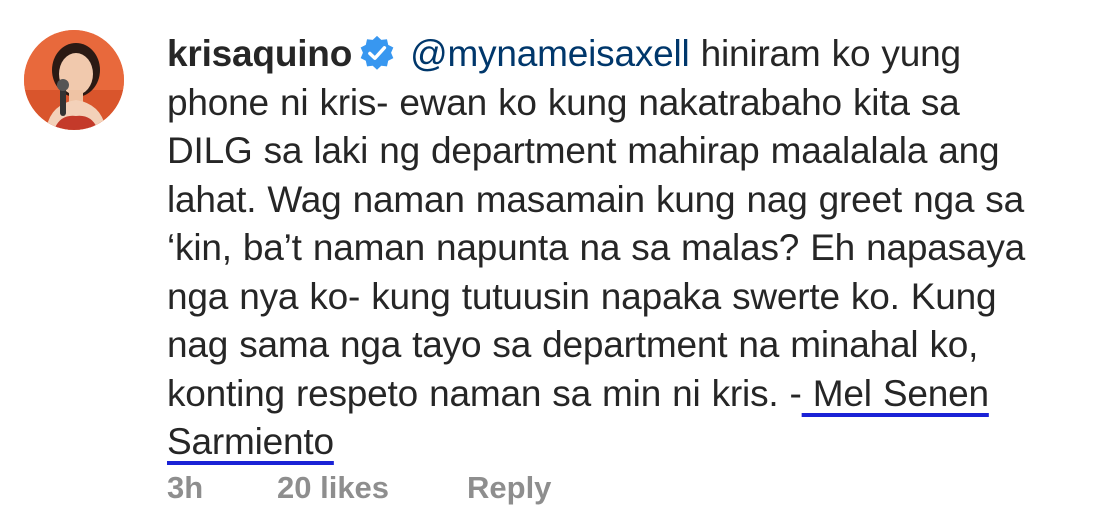 This screenshot has width=1120, height=518. Describe the element at coordinates (627, 442) in the screenshot. I see `comment-line-9: Sarmiento` at that location.